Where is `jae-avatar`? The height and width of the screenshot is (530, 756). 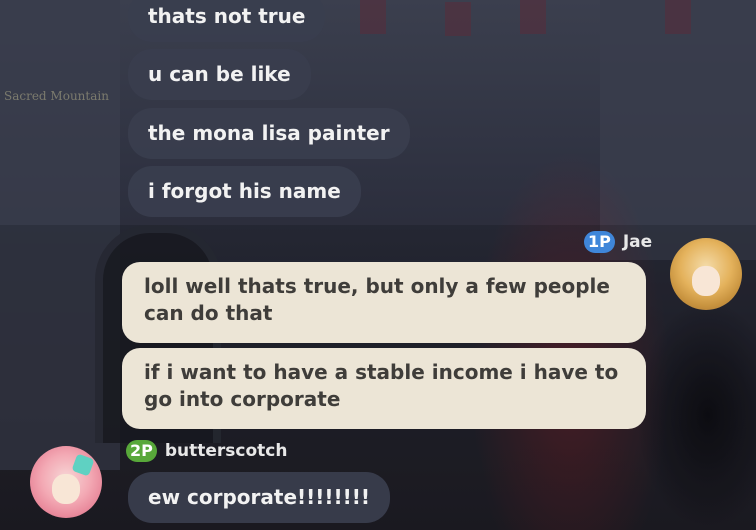 jae-avatar is located at coordinates (706, 274).